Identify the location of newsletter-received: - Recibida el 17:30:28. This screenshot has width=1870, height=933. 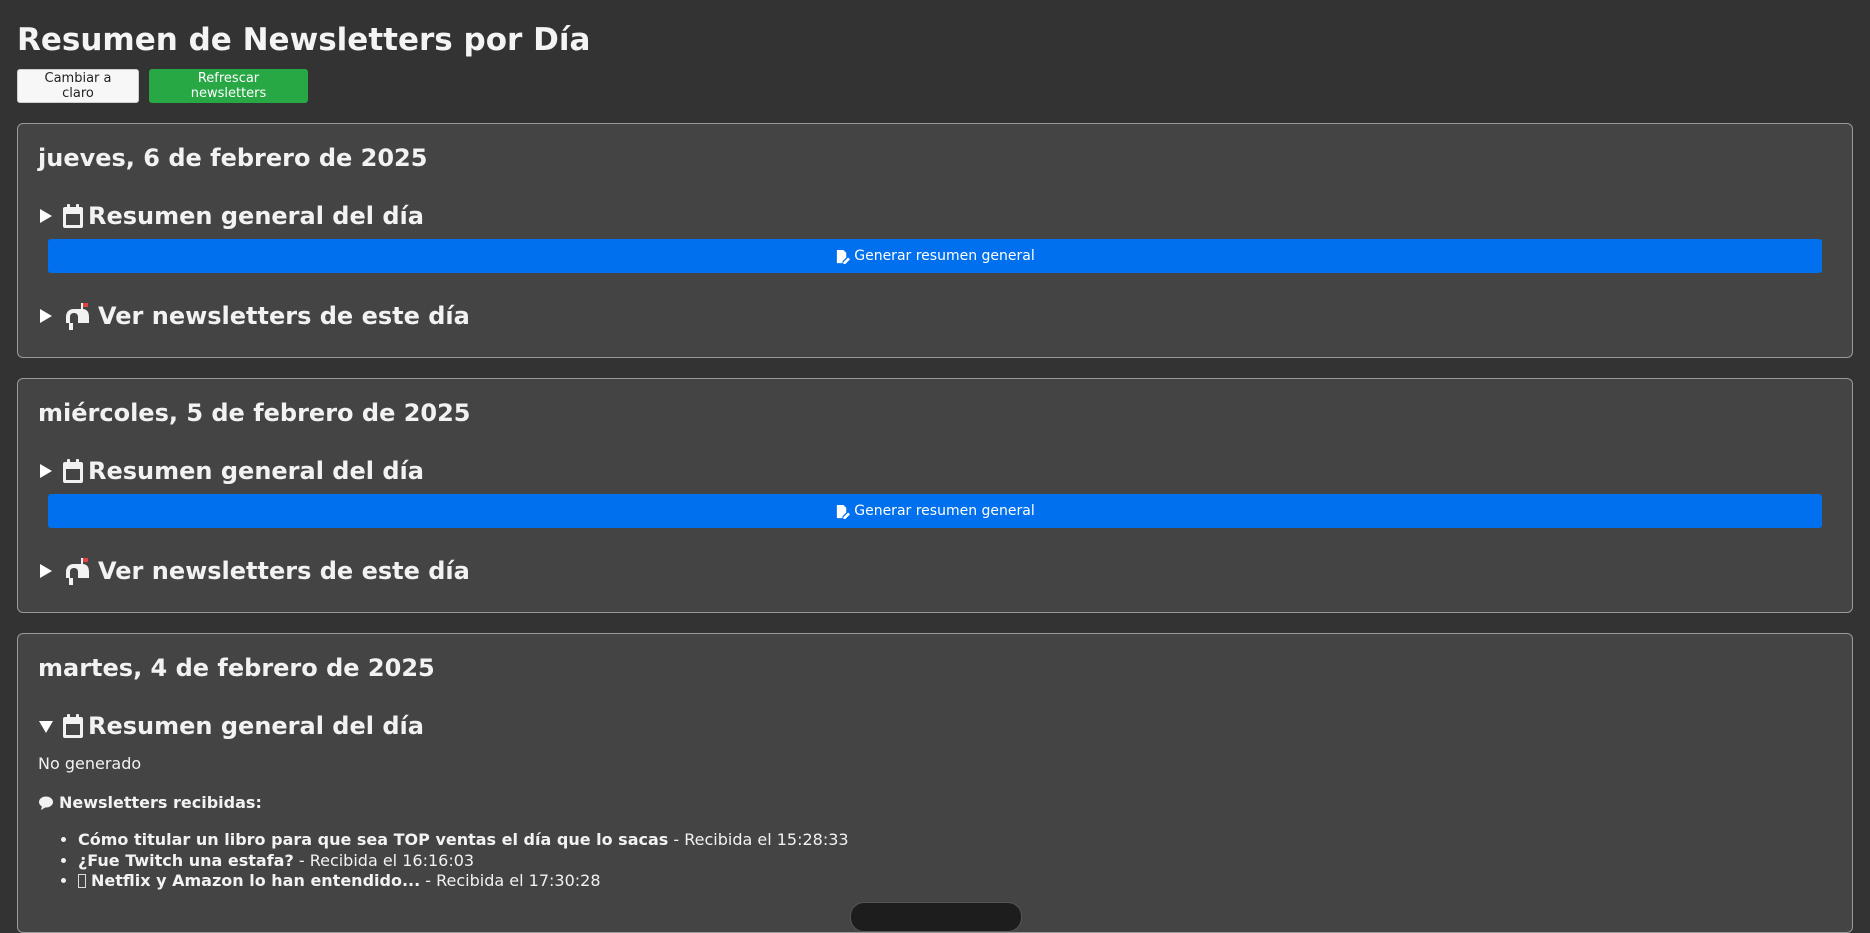
(510, 880).